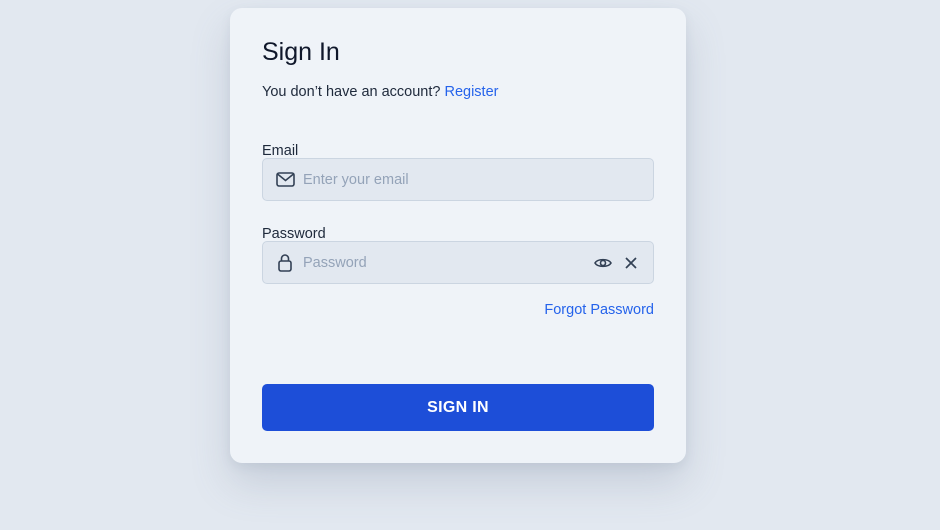 The width and height of the screenshot is (940, 530). Describe the element at coordinates (280, 151) in the screenshot. I see `email-label: Email` at that location.